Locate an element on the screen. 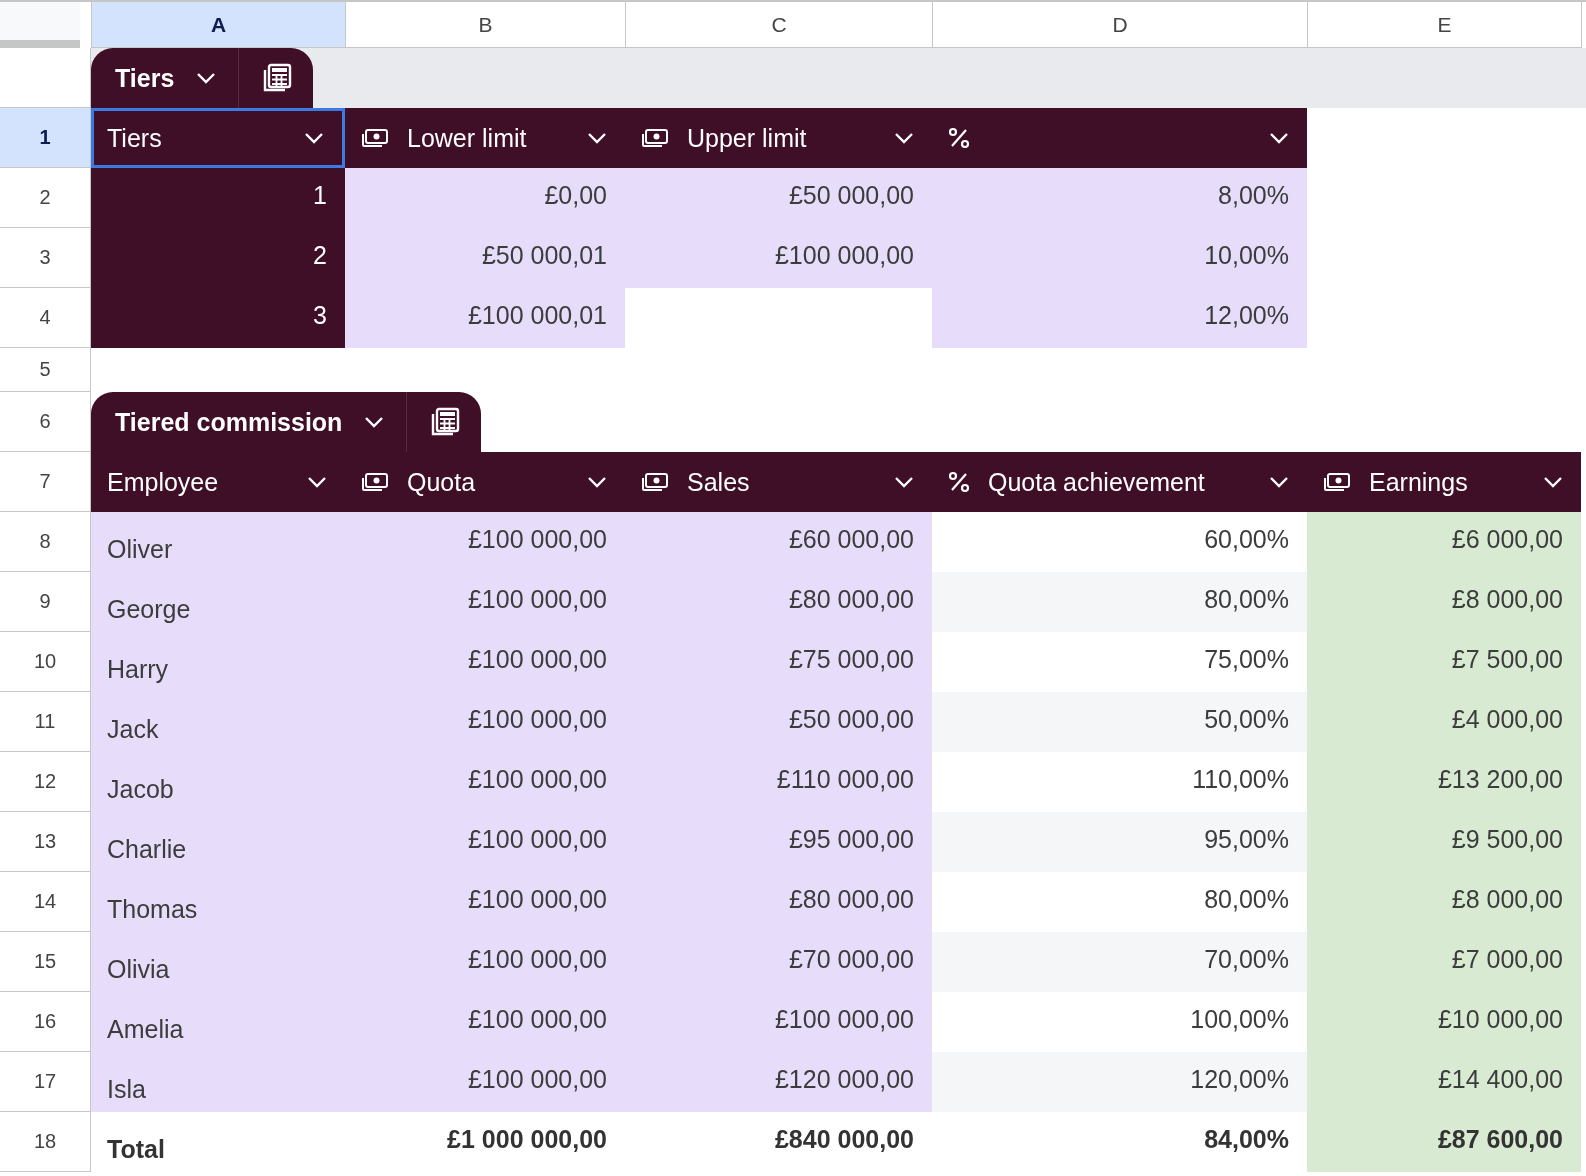  column-header-cell: Earnings is located at coordinates (1444, 482).